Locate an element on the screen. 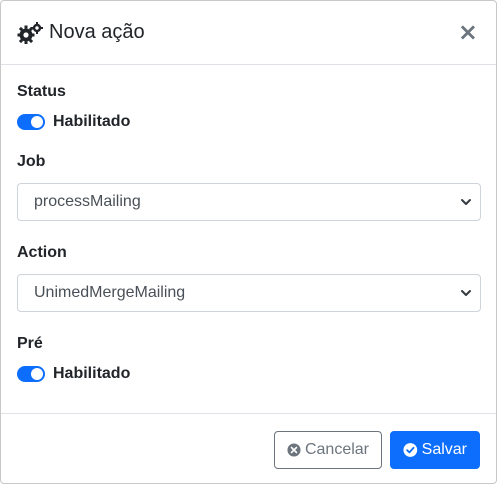  job-select-value: processMailing is located at coordinates (87, 201).